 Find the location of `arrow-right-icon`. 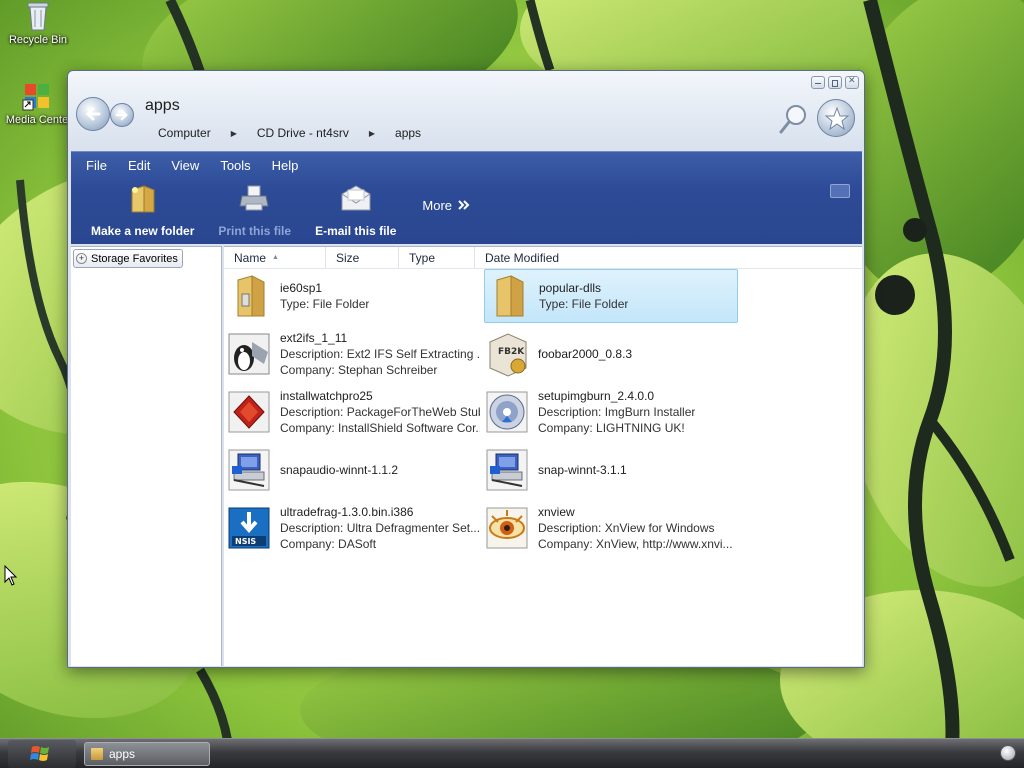

arrow-right-icon is located at coordinates (121, 115).